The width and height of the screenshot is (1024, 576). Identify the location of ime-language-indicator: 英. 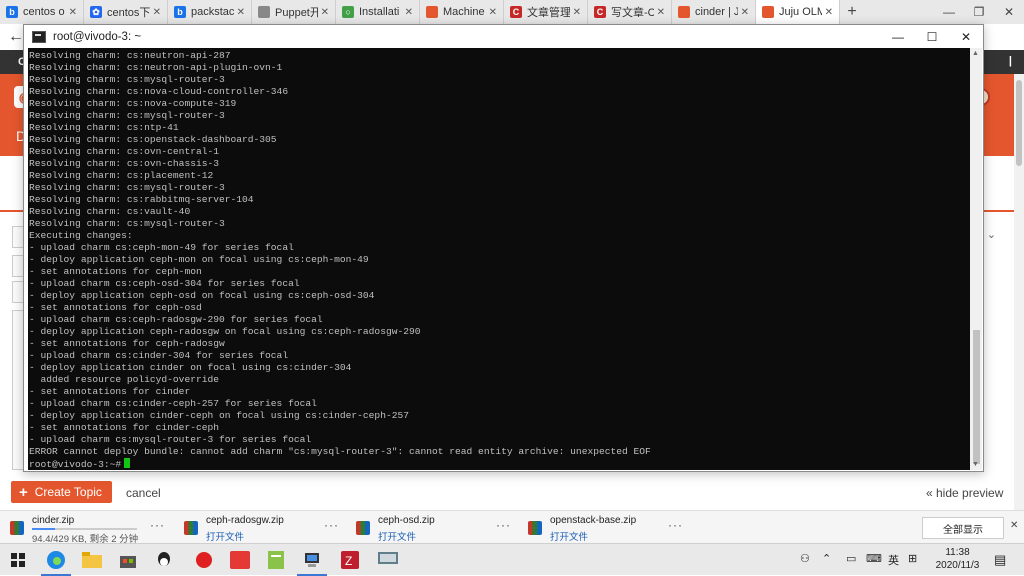
(893, 560).